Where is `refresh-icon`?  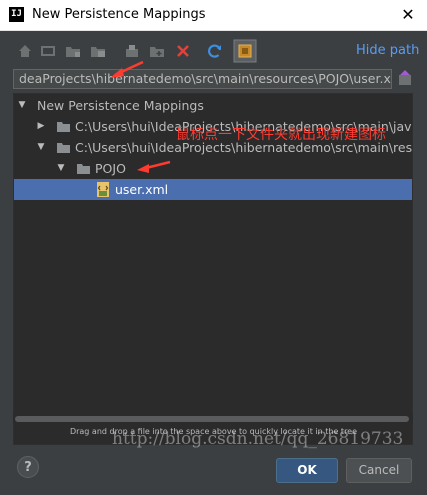
refresh-icon is located at coordinates (215, 51).